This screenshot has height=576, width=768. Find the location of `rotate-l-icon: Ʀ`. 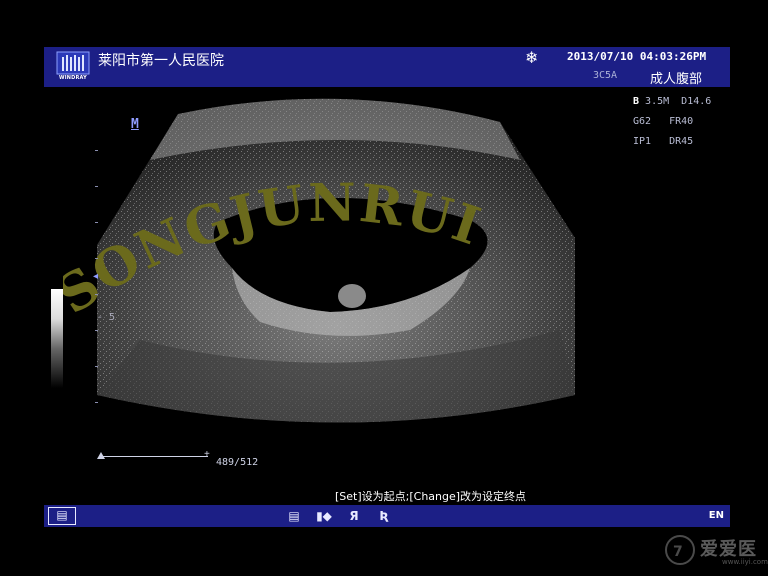

rotate-l-icon: Ʀ is located at coordinates (384, 516).